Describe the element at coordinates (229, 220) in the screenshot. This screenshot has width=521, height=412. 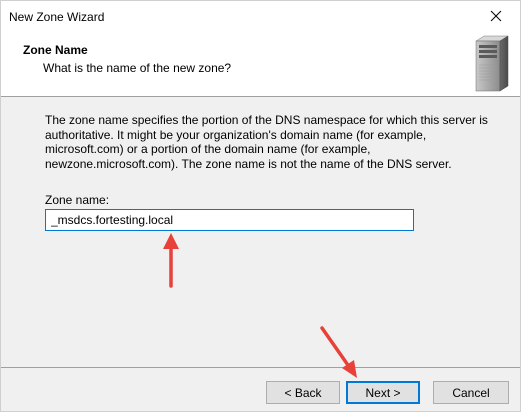
I see `zone-name-input` at that location.